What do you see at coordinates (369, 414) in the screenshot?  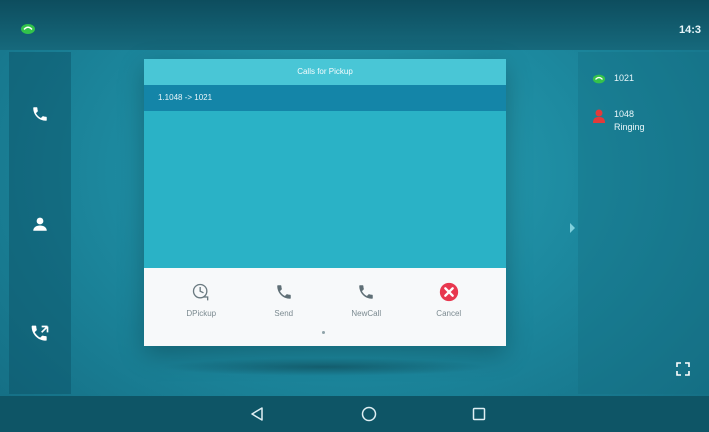 I see `home-icon` at bounding box center [369, 414].